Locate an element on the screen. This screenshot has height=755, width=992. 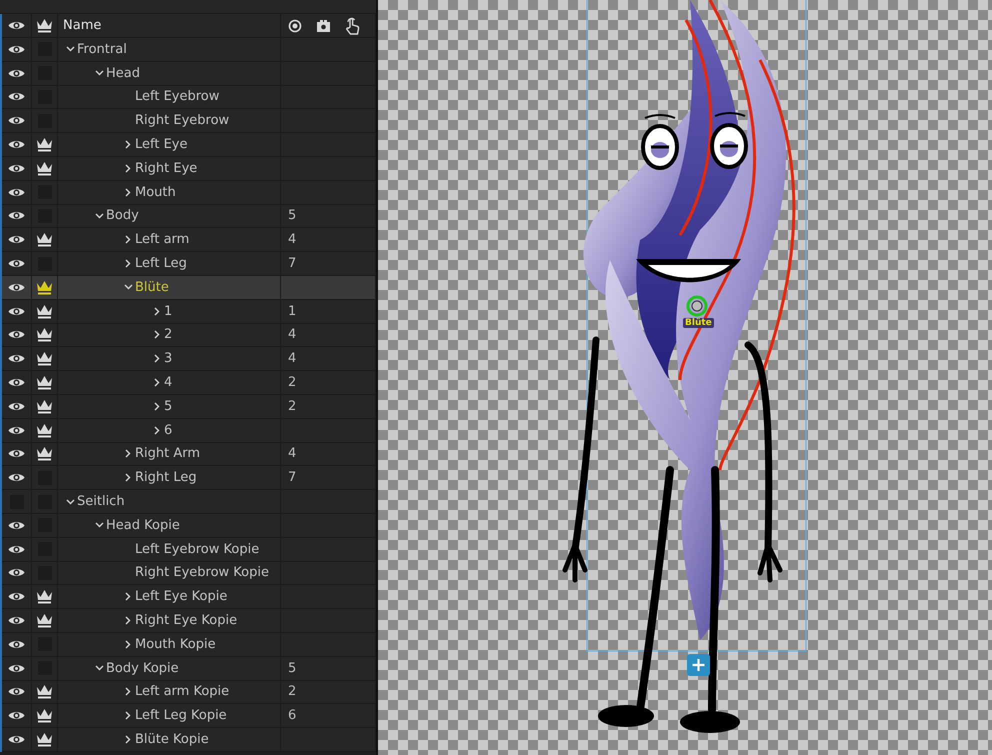
layer-row: 5 2 is located at coordinates (189, 406).